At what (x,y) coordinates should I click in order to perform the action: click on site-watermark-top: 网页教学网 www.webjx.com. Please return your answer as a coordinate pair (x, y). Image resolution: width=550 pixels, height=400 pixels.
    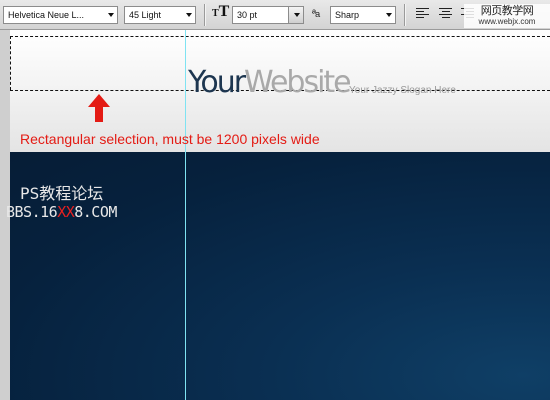
    Looking at the image, I should click on (507, 16).